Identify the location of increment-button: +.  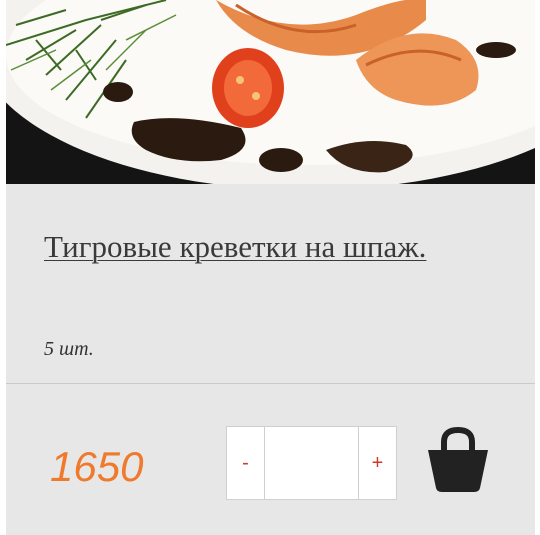
(377, 463).